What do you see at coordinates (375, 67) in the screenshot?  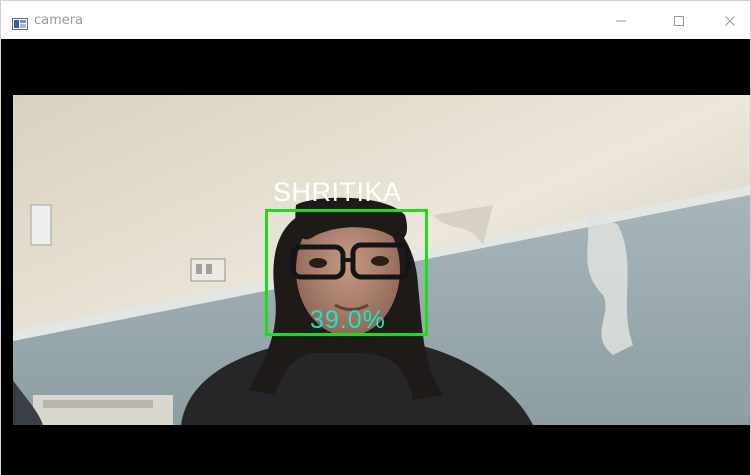 I see `letterbox-top` at bounding box center [375, 67].